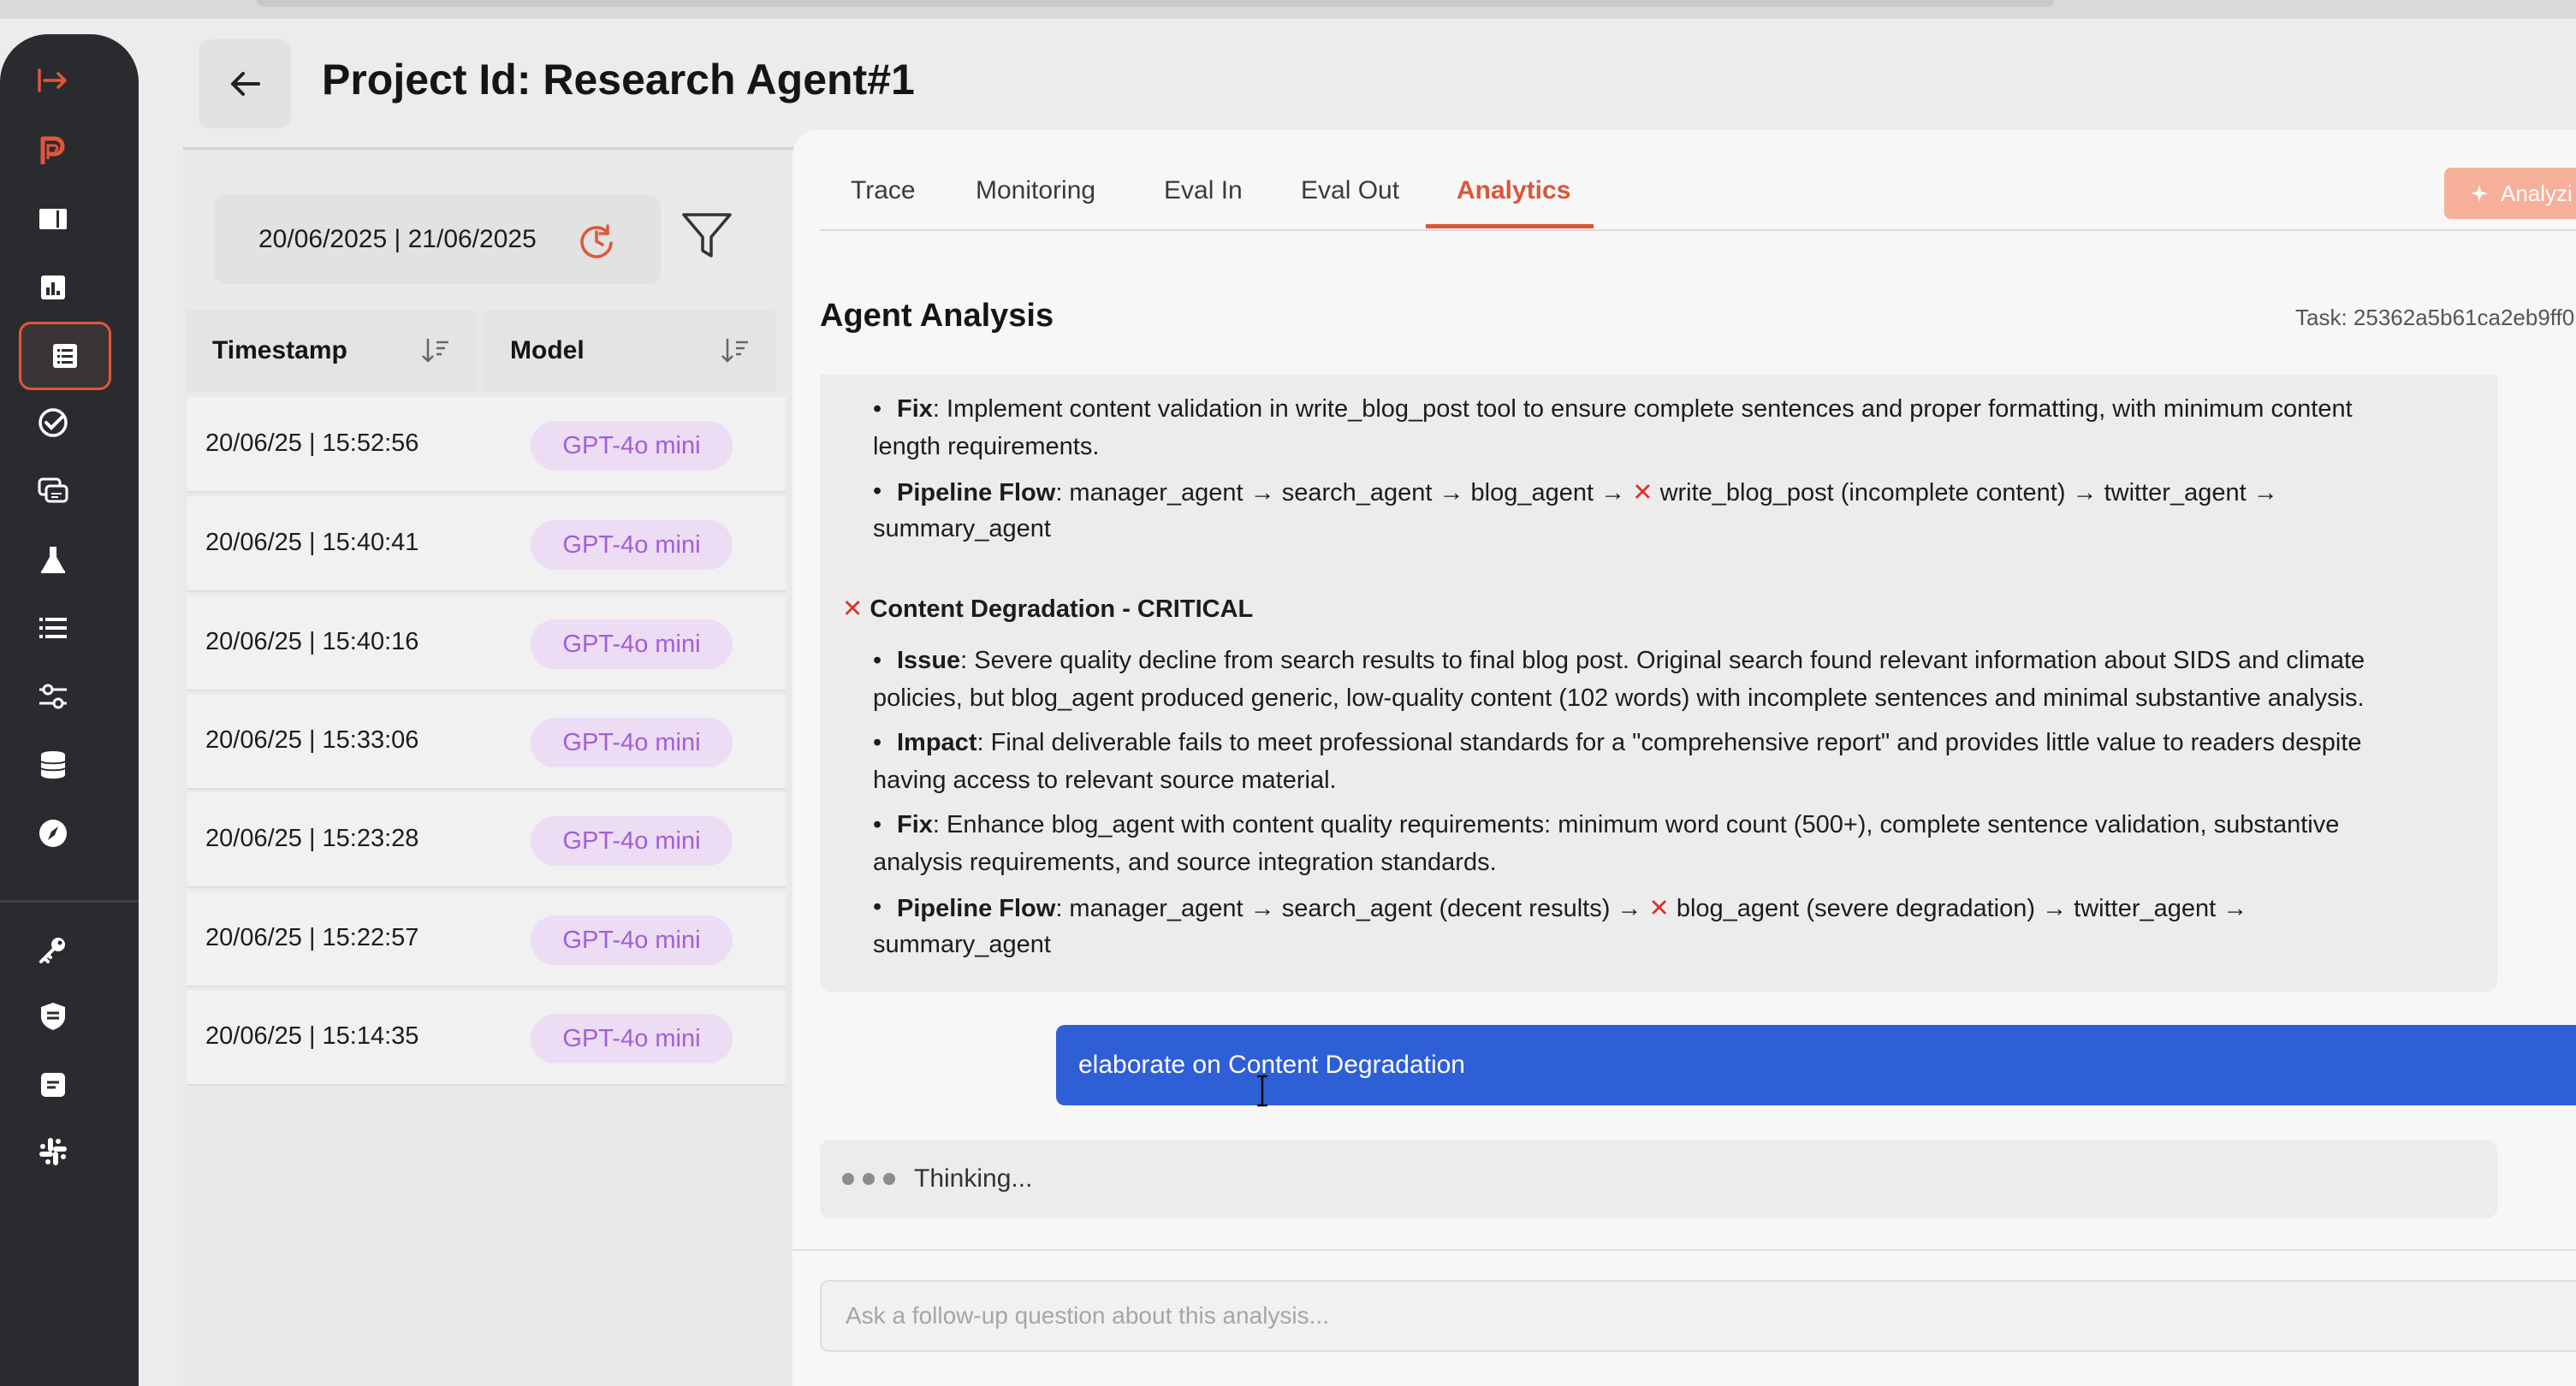 This screenshot has height=1386, width=2576. I want to click on analysis-title: Agent Analysis, so click(937, 316).